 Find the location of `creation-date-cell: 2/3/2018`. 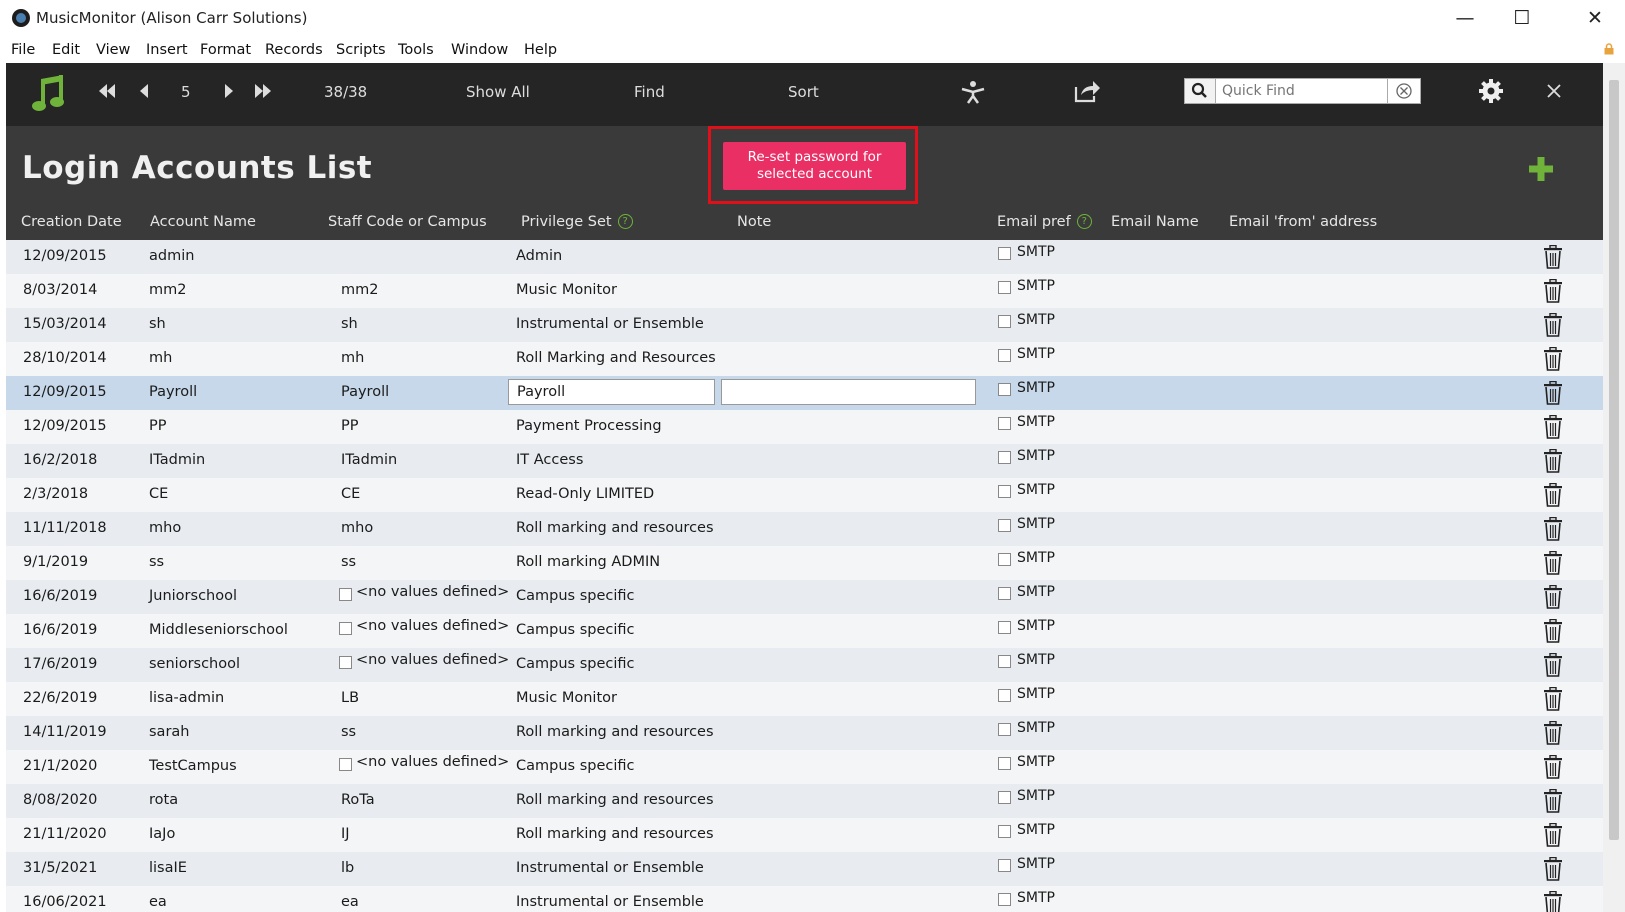

creation-date-cell: 2/3/2018 is located at coordinates (55, 494).